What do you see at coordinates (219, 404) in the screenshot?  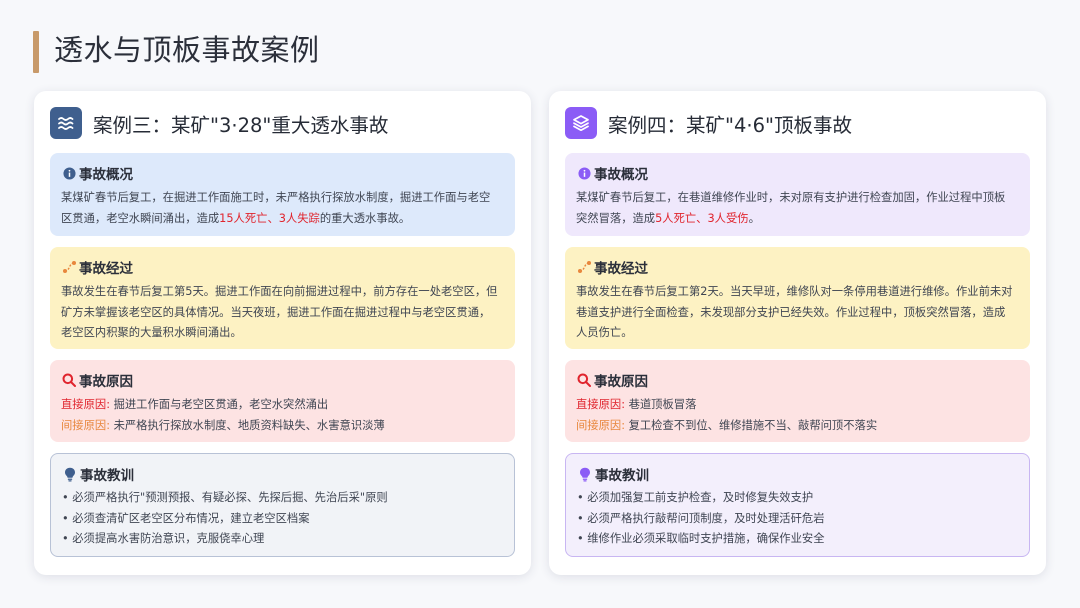 I see `direct-cause-text: 掘进工作面与老空区贯通，老空水突然涌出` at bounding box center [219, 404].